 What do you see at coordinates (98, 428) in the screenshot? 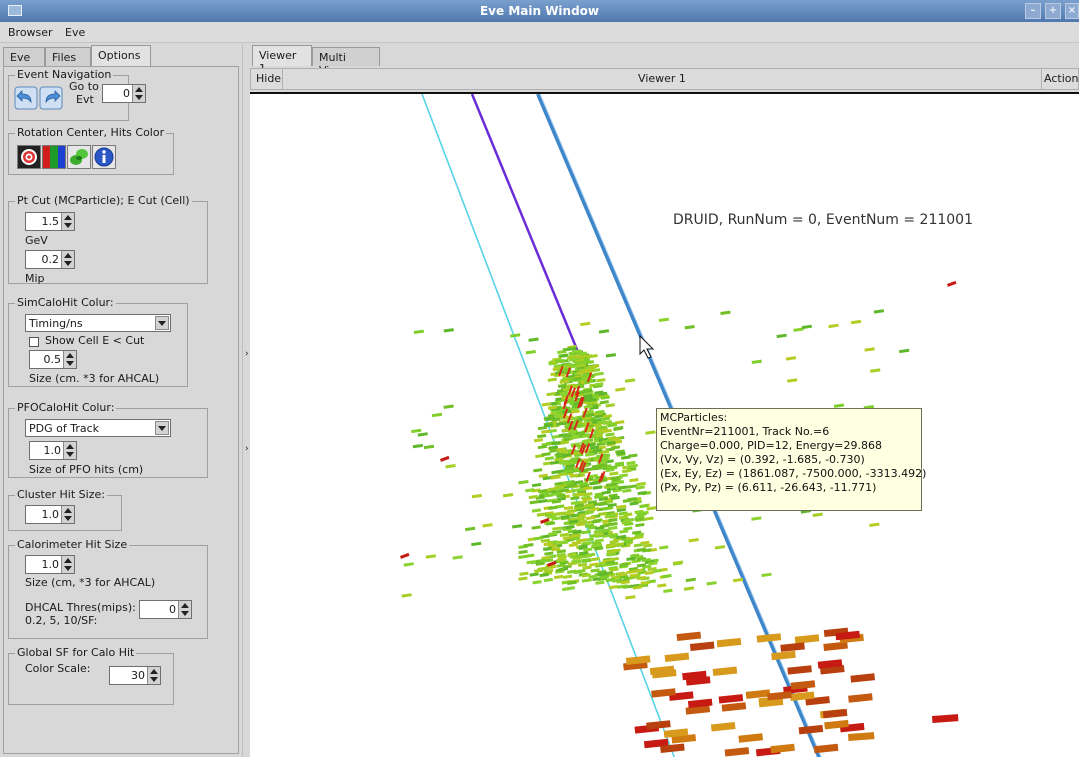
I see `pfocalohit-color-select: PDG of Track` at bounding box center [98, 428].